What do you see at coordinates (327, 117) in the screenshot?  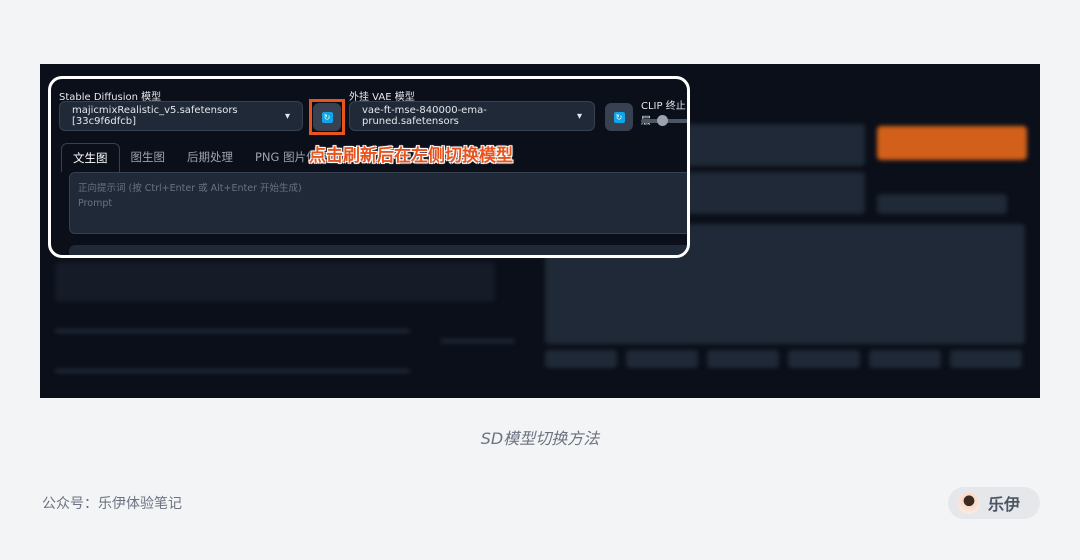 I see `refresh-highlight-box` at bounding box center [327, 117].